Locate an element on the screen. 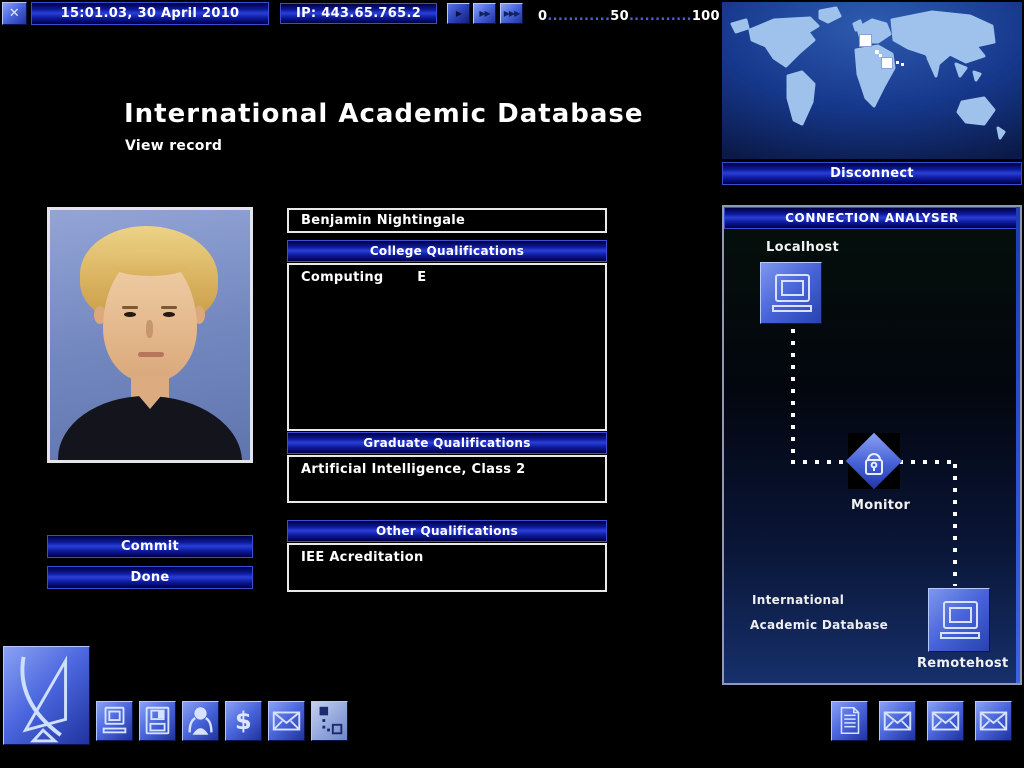  world-map-graphic is located at coordinates (872, 80).